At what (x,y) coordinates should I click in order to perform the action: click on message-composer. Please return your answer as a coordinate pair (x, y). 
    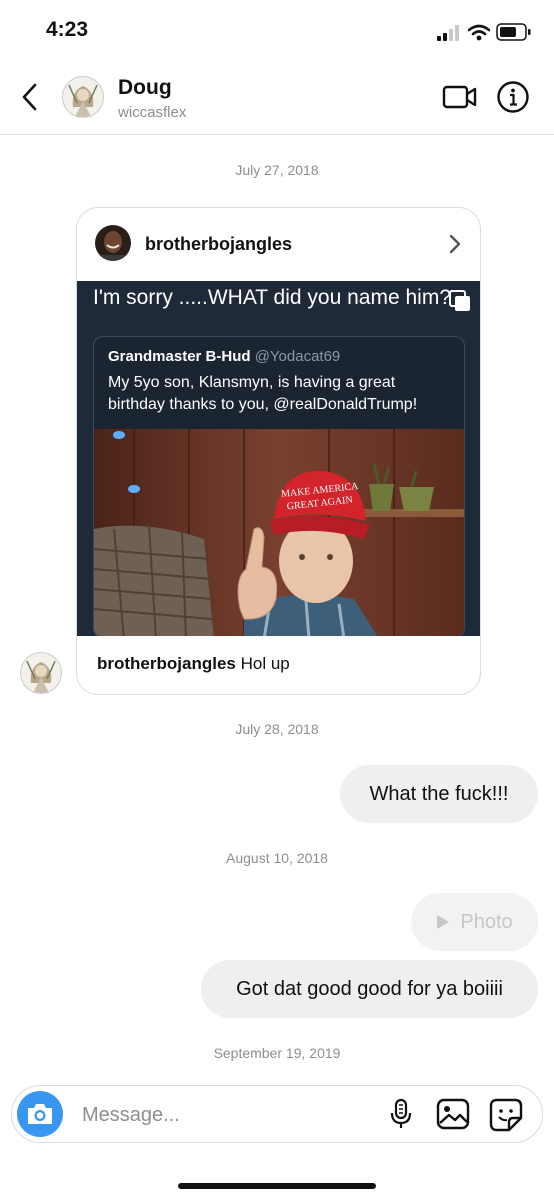
    Looking at the image, I should click on (277, 1114).